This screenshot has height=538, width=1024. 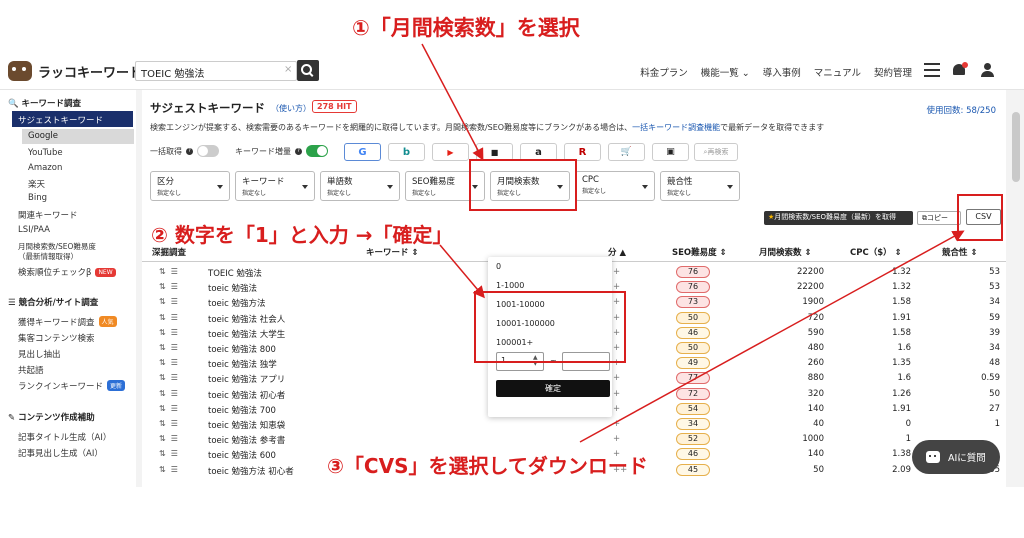 I want to click on col-competition: 競合性 ⇕, so click(x=960, y=252).